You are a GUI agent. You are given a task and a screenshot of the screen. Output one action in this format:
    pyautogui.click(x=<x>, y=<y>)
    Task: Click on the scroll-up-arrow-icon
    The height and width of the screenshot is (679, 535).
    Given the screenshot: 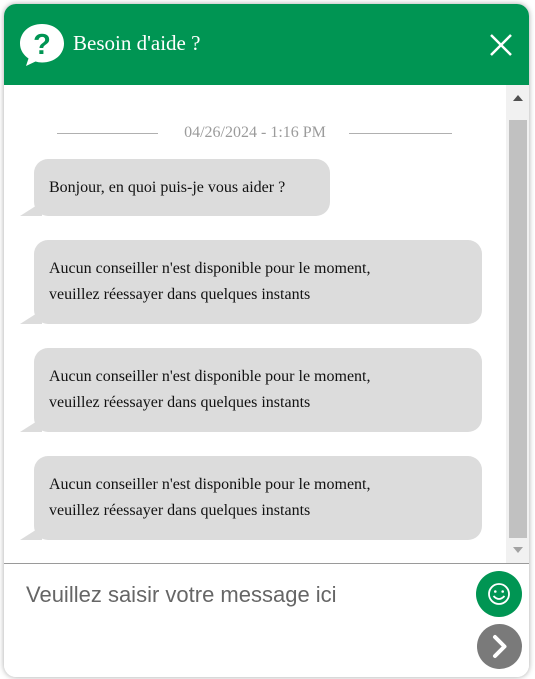 What is the action you would take?
    pyautogui.click(x=517, y=97)
    